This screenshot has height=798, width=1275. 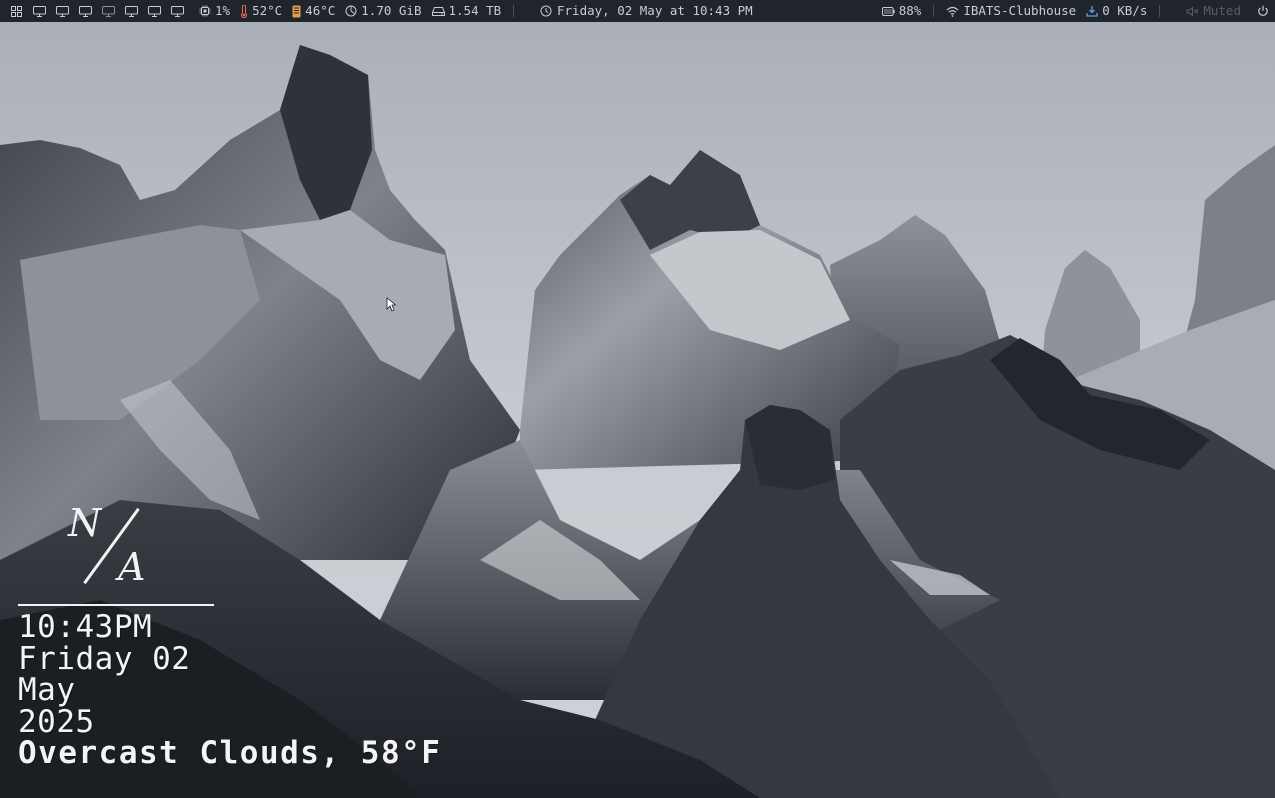 I want to click on widget-month: May, so click(x=47, y=690).